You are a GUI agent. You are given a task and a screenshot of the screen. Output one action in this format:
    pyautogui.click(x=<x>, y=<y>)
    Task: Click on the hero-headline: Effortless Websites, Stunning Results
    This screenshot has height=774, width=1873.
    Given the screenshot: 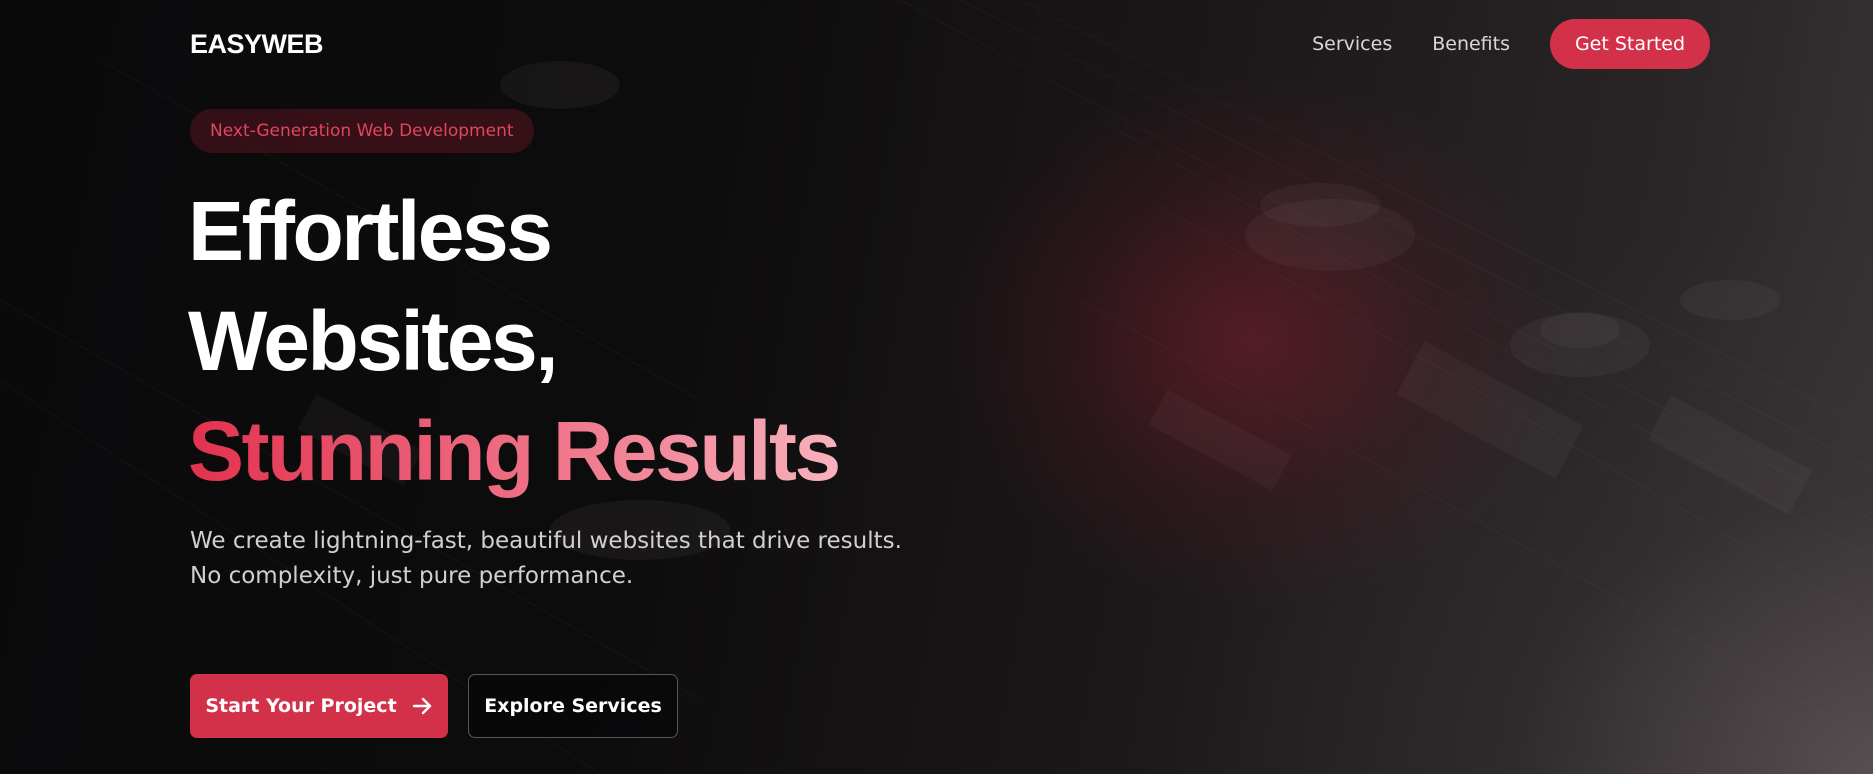 What is the action you would take?
    pyautogui.click(x=514, y=341)
    